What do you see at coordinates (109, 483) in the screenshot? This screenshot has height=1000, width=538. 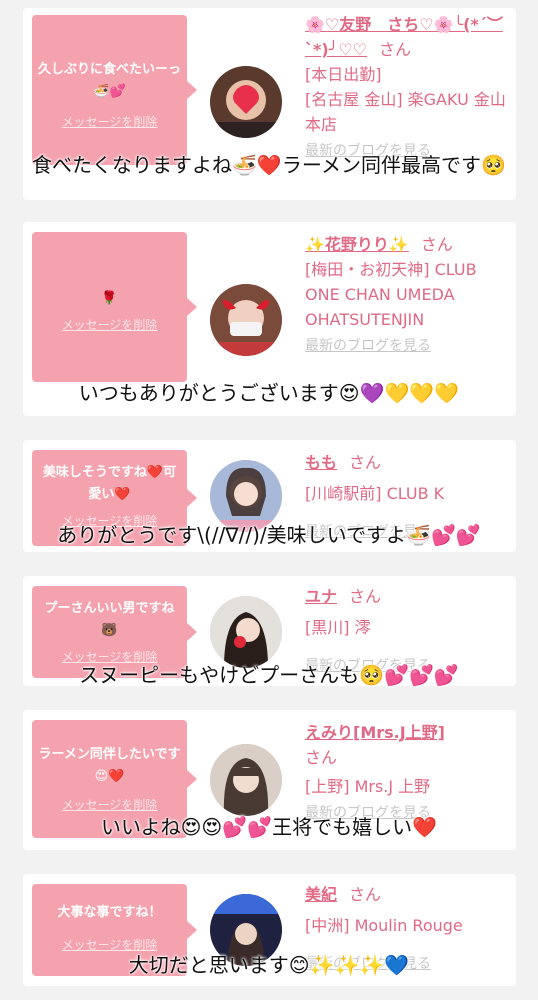 I see `message-text: 美味しそうですね❤️可愛い❤️` at bounding box center [109, 483].